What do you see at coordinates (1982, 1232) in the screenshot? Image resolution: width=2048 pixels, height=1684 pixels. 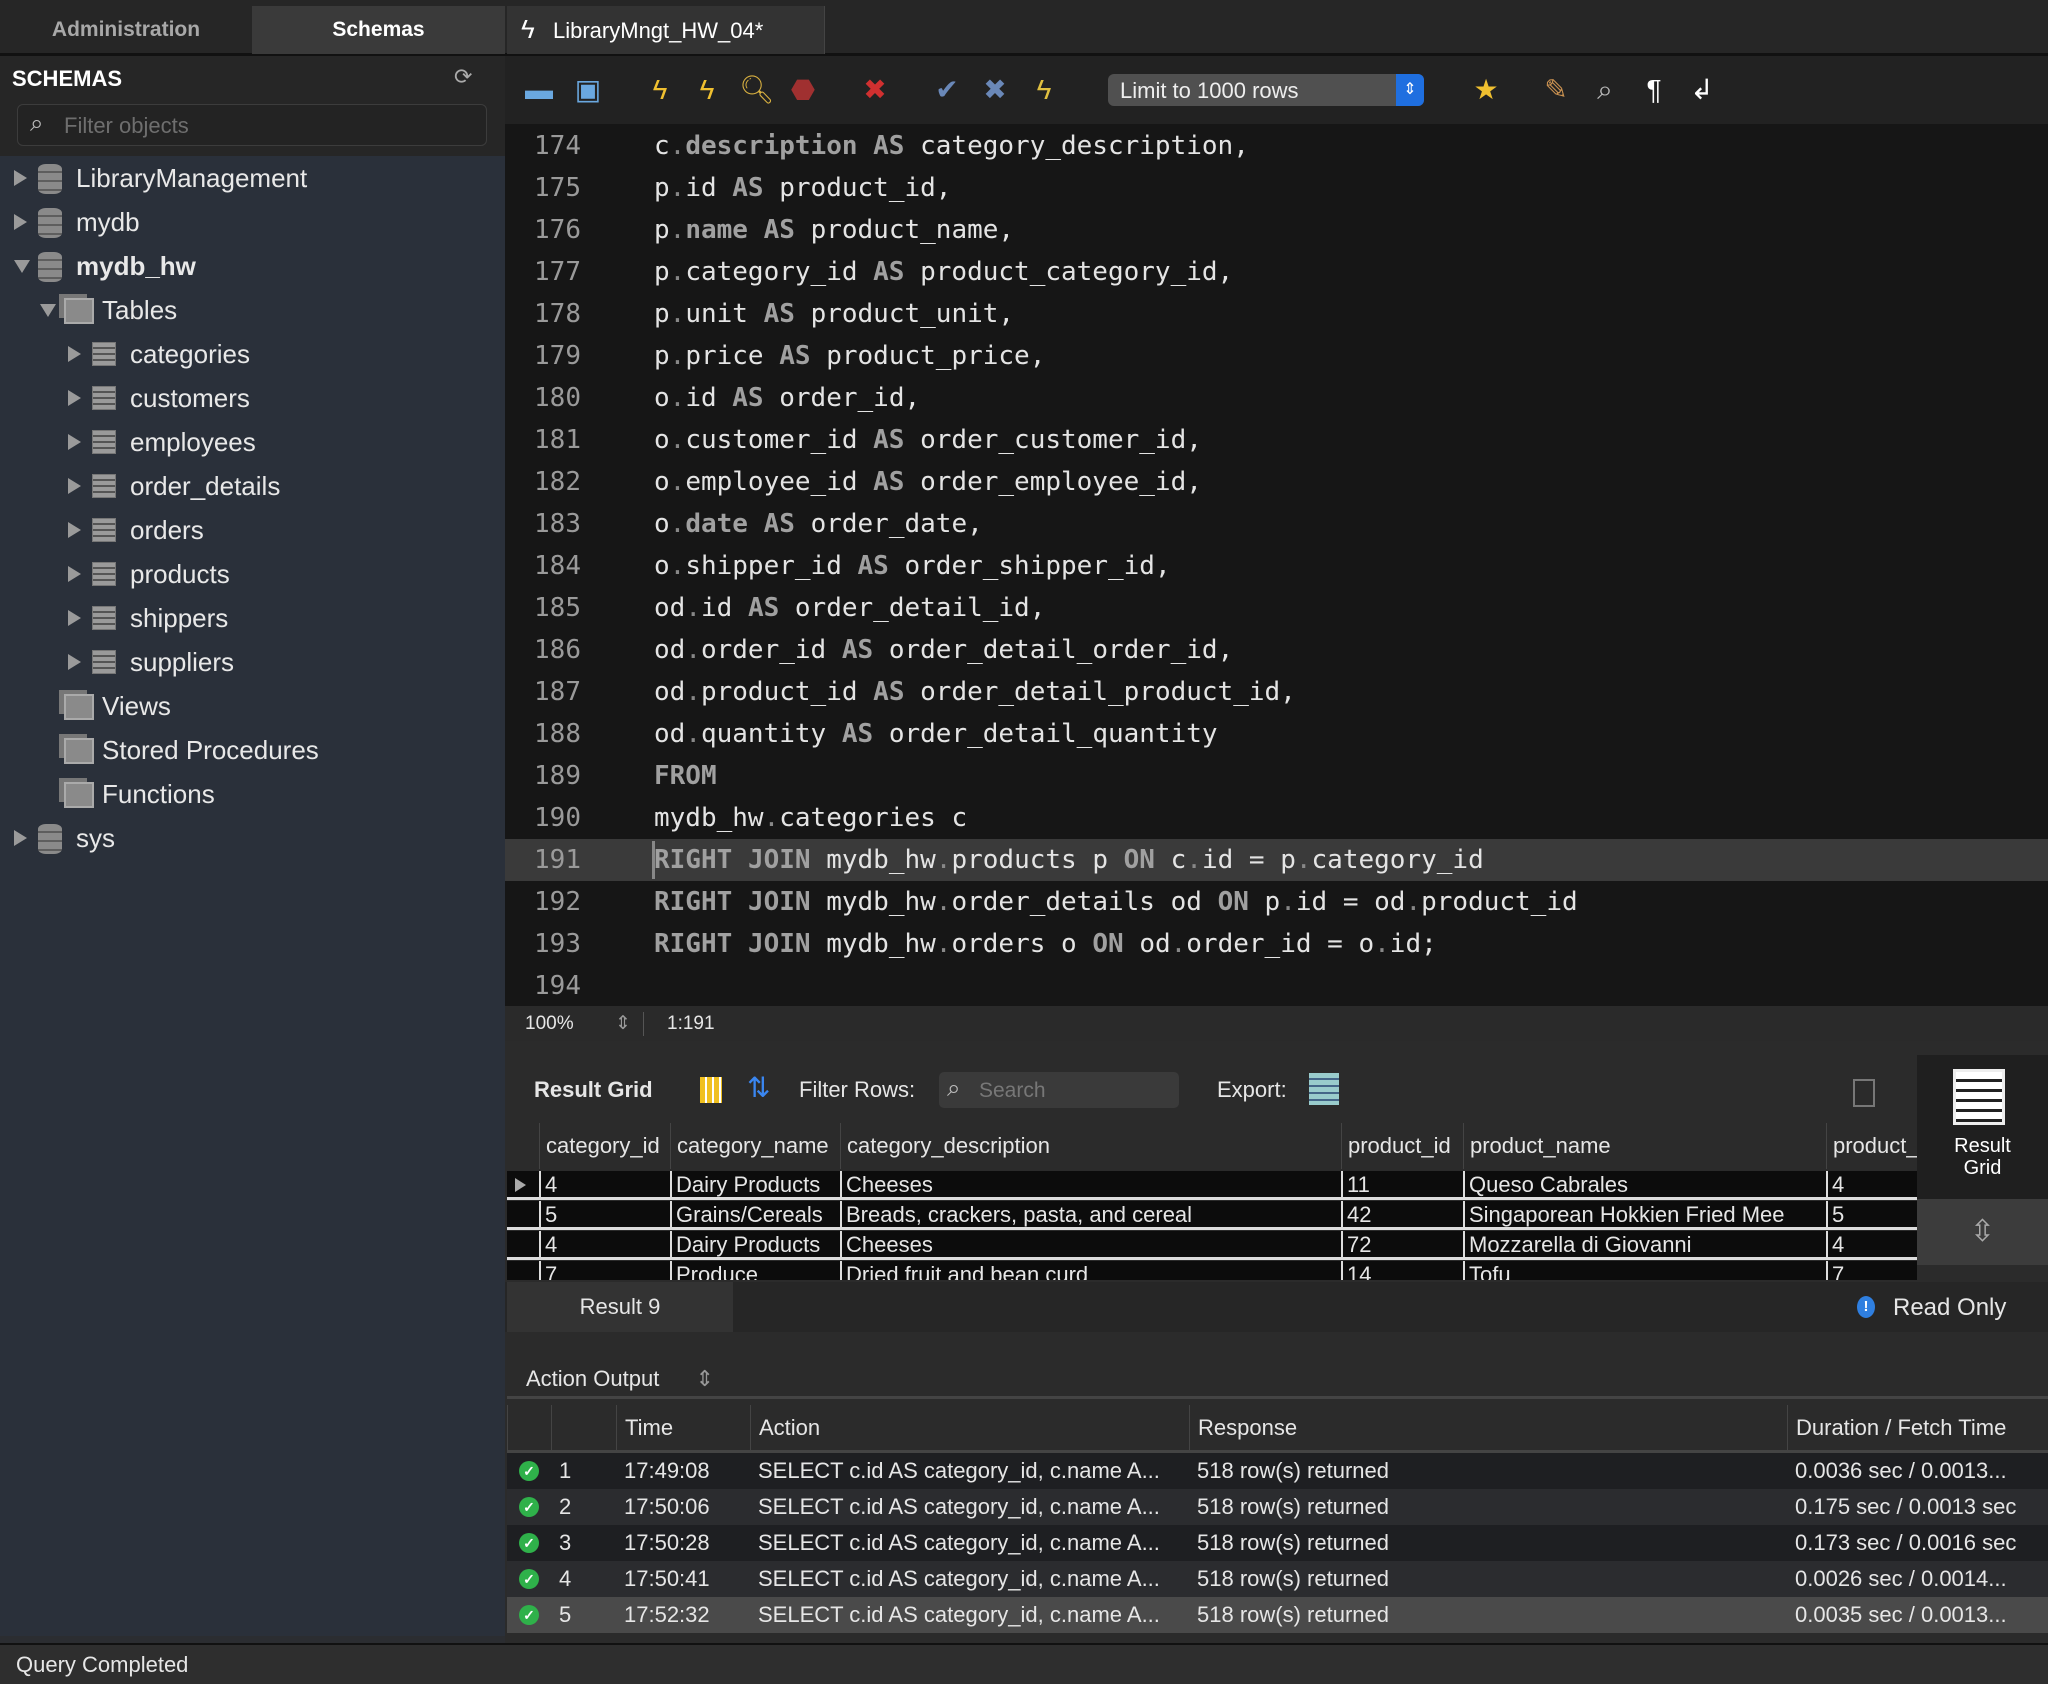 I see `scroll-updown-icon: ⇳` at bounding box center [1982, 1232].